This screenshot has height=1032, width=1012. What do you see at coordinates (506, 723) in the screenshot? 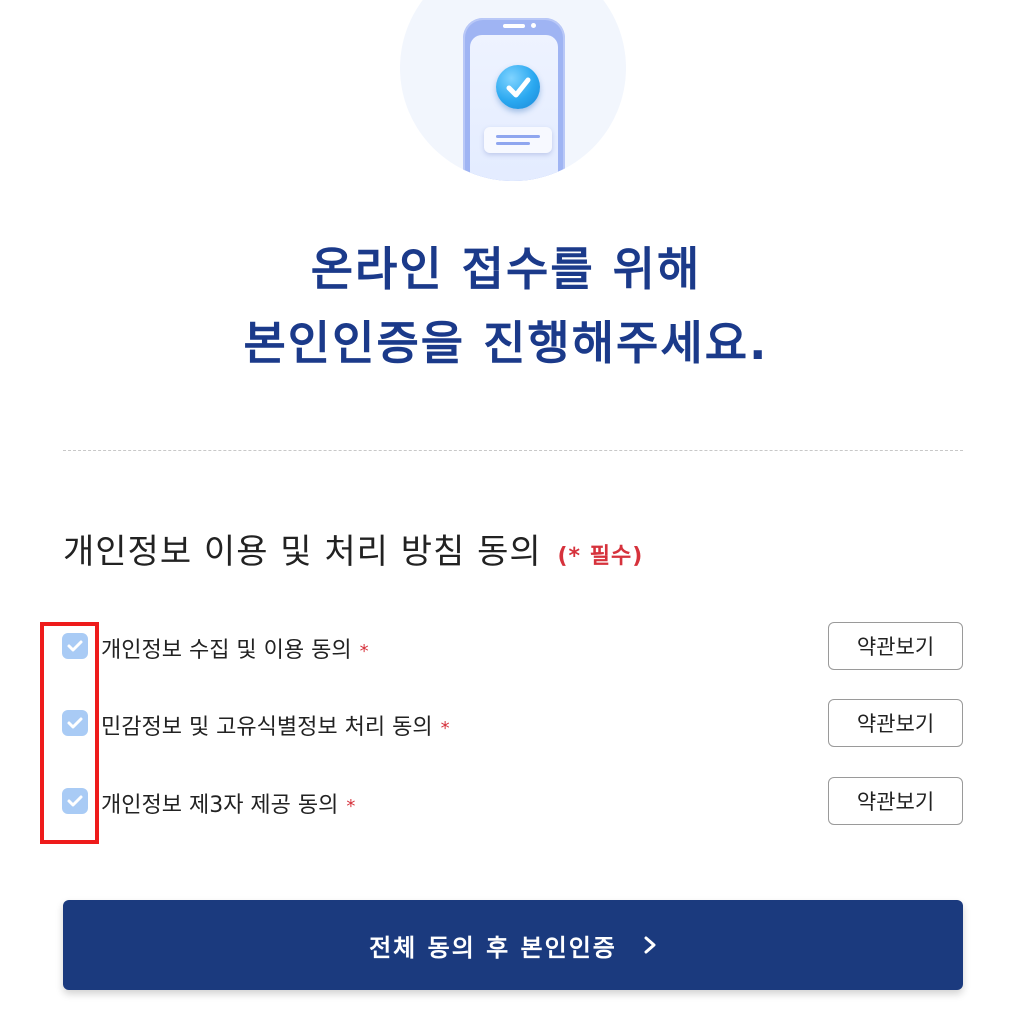
I see `consent-row-sensitive-info: 민감정보 및 고유식별정보 처리 동의 * 약관보기` at bounding box center [506, 723].